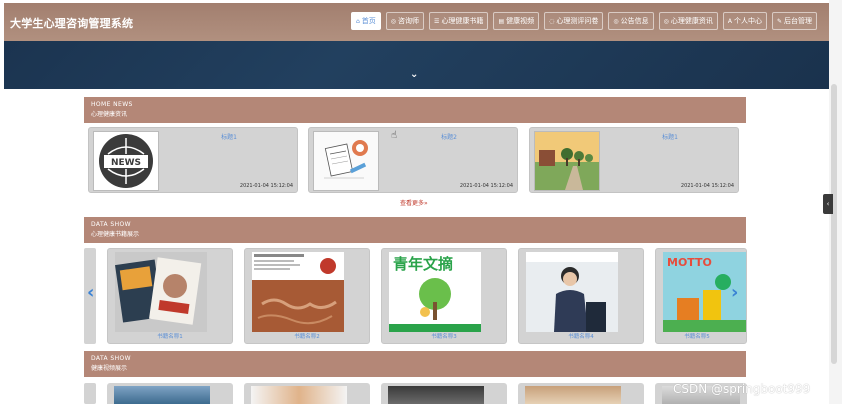  I want to click on news-title: 标题2, so click(449, 136).